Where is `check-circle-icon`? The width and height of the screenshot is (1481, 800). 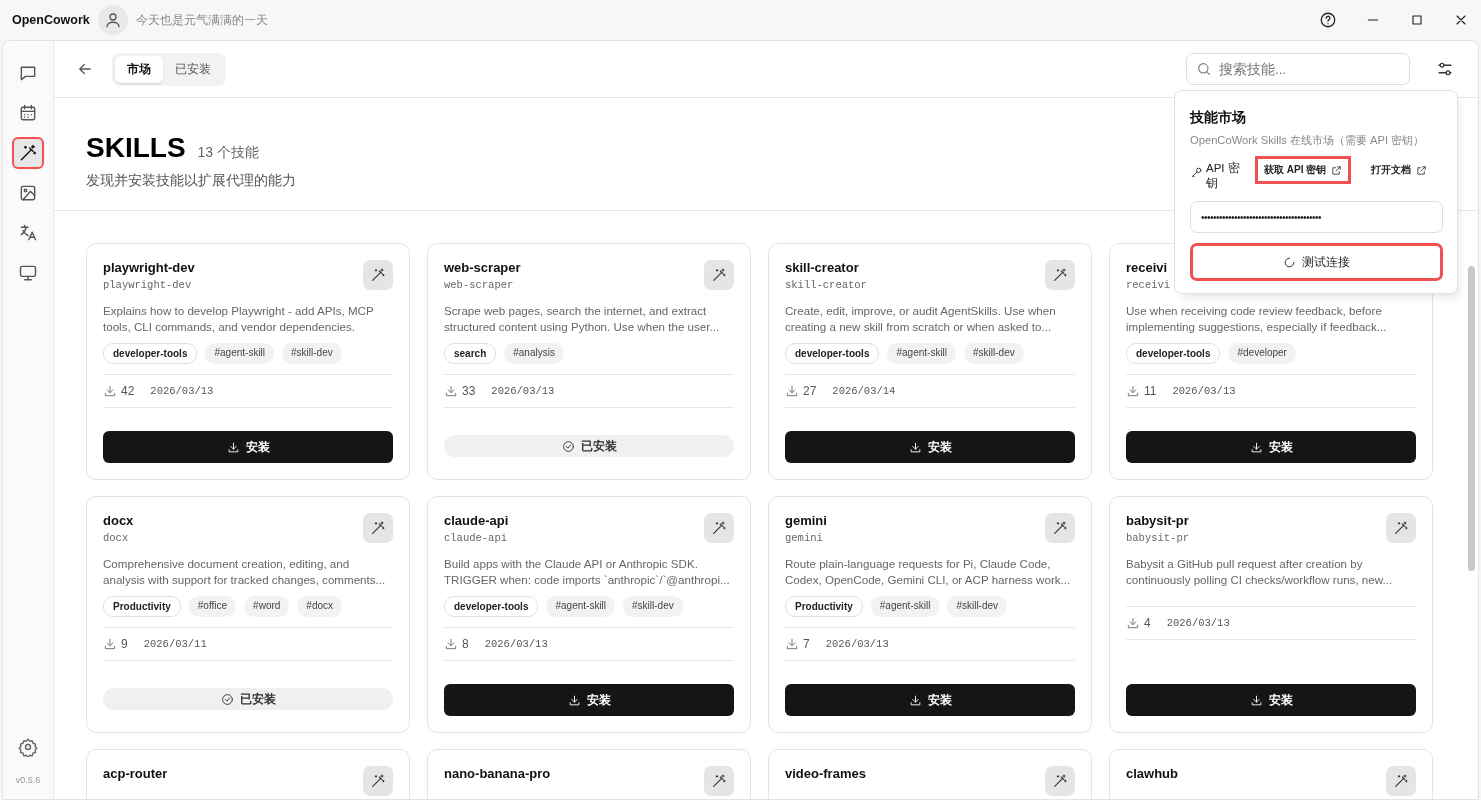 check-circle-icon is located at coordinates (227, 699).